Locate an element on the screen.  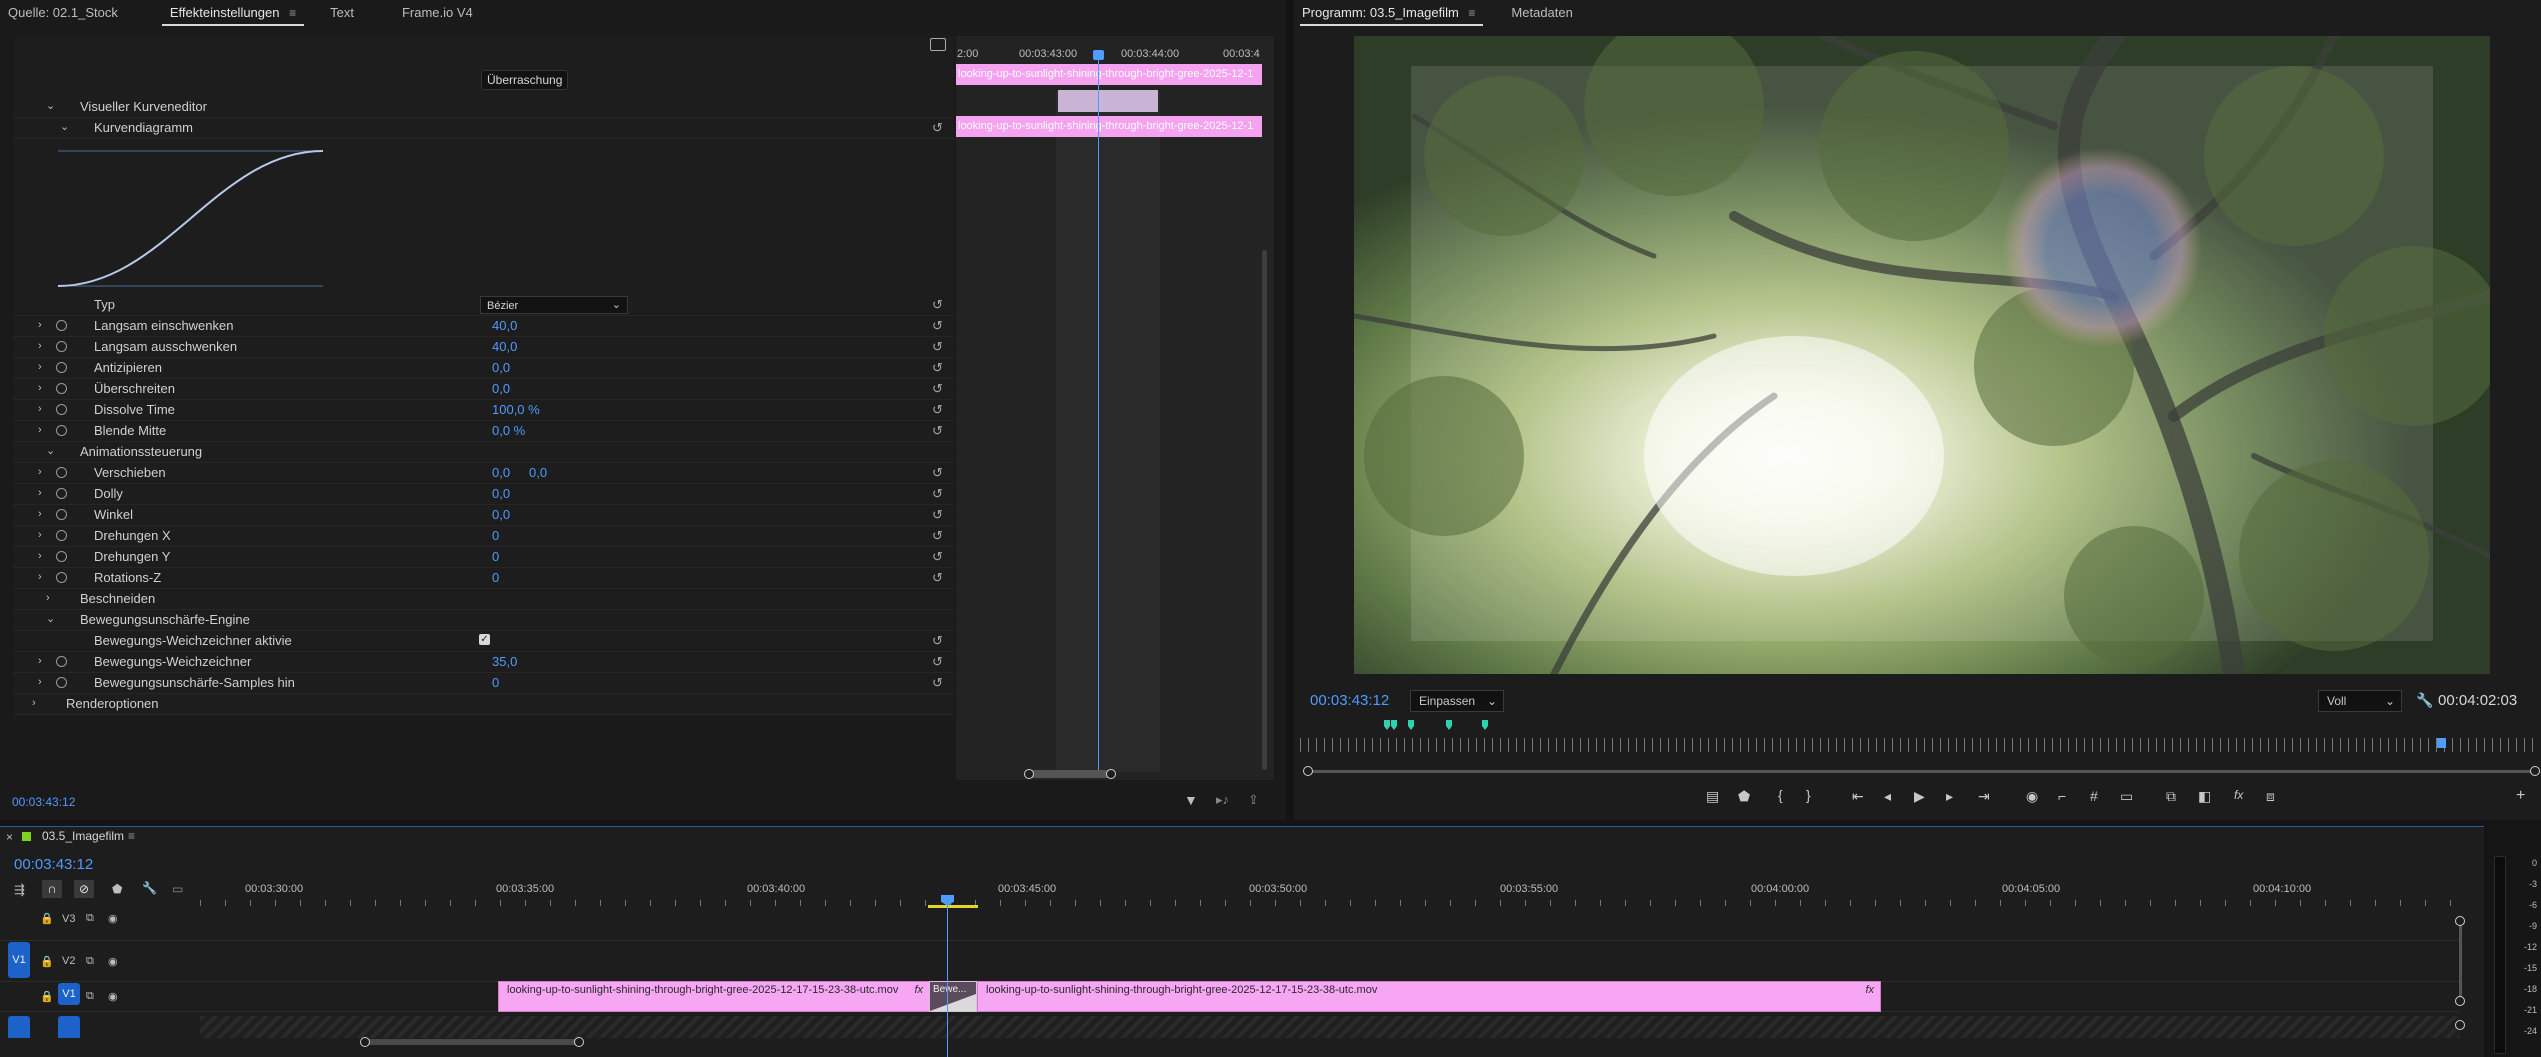
tab-text: Text is located at coordinates (342, 12).